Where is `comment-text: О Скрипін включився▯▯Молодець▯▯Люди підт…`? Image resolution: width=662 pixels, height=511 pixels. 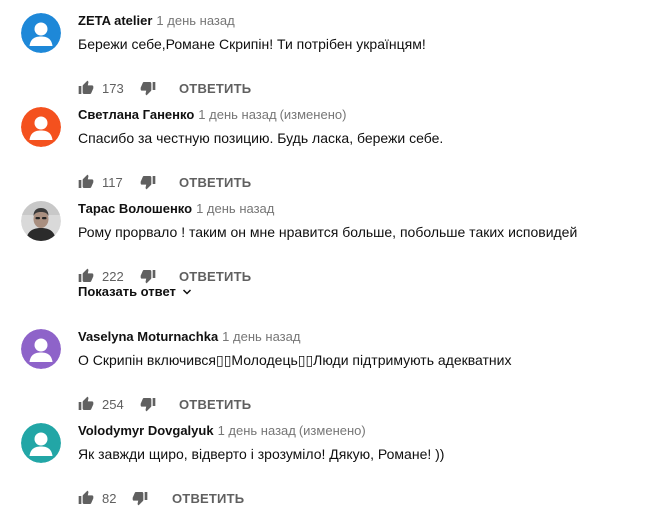 comment-text: О Скрипін включився▯▯Молодець▯▯Люди підт… is located at coordinates (295, 360).